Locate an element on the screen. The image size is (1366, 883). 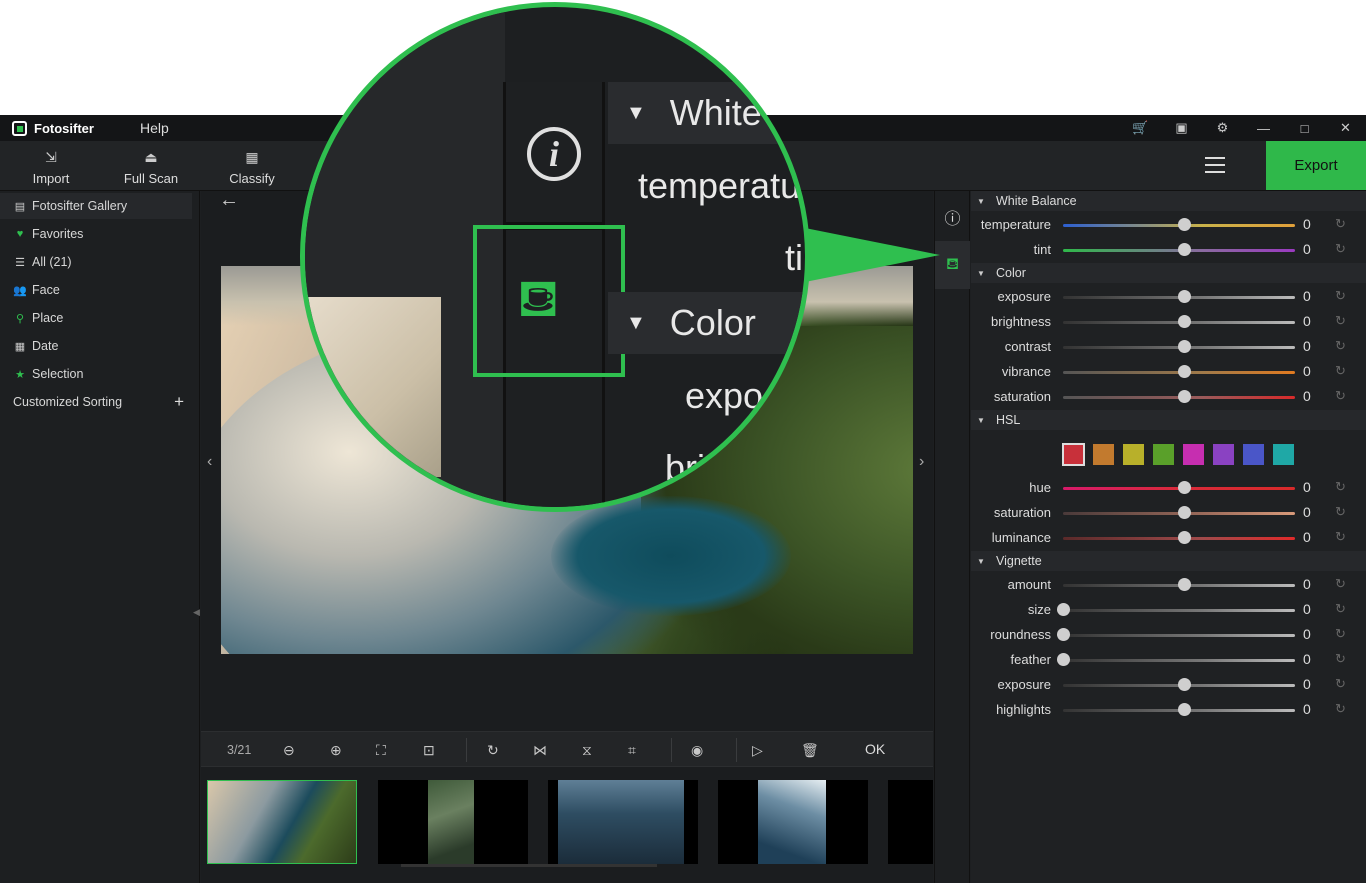
delete-icon: 🗑 is located at coordinates (810, 750).